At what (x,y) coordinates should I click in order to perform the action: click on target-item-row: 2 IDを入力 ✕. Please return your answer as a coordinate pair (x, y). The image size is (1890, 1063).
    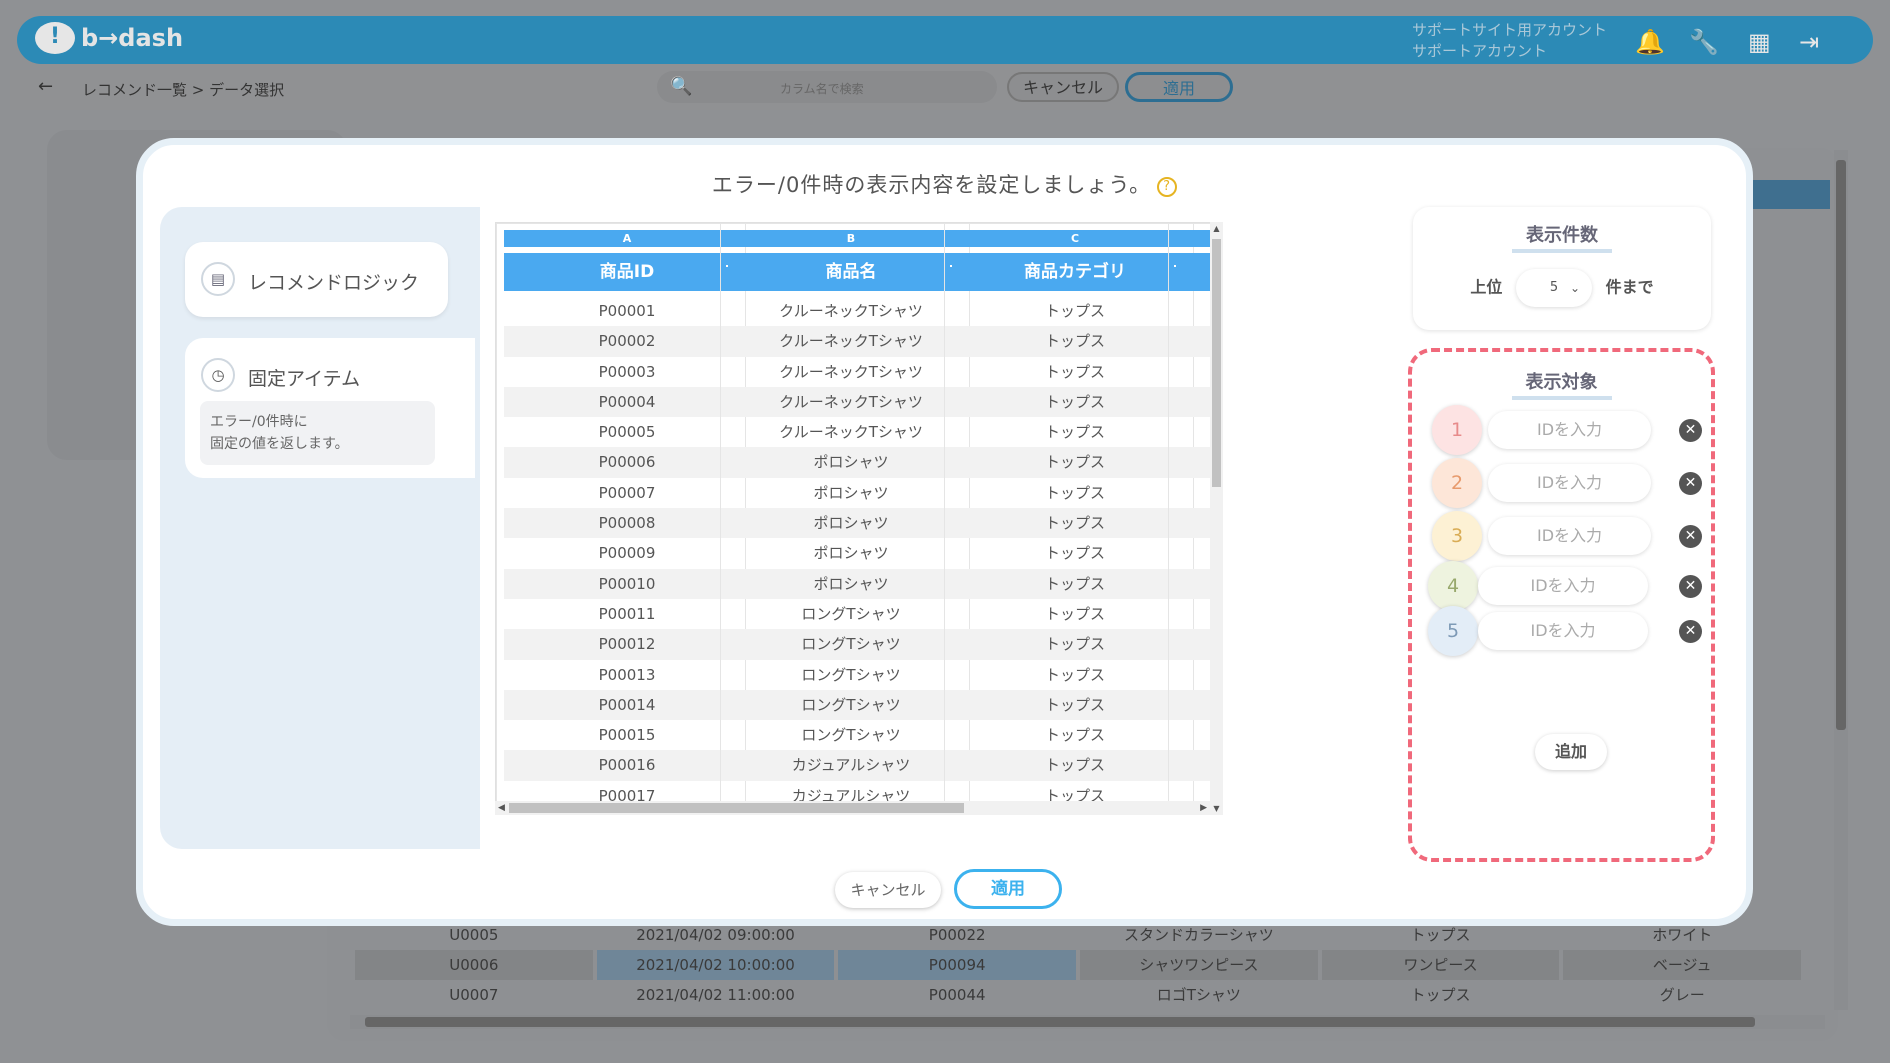
    Looking at the image, I should click on (1567, 483).